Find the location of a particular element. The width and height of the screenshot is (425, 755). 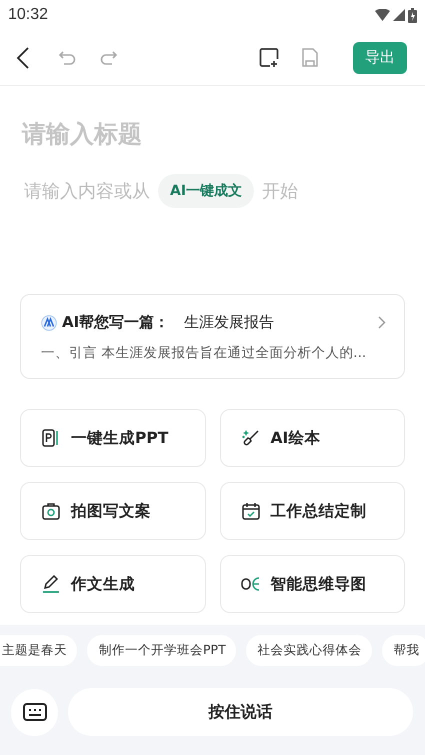

wifi-icon is located at coordinates (382, 15).